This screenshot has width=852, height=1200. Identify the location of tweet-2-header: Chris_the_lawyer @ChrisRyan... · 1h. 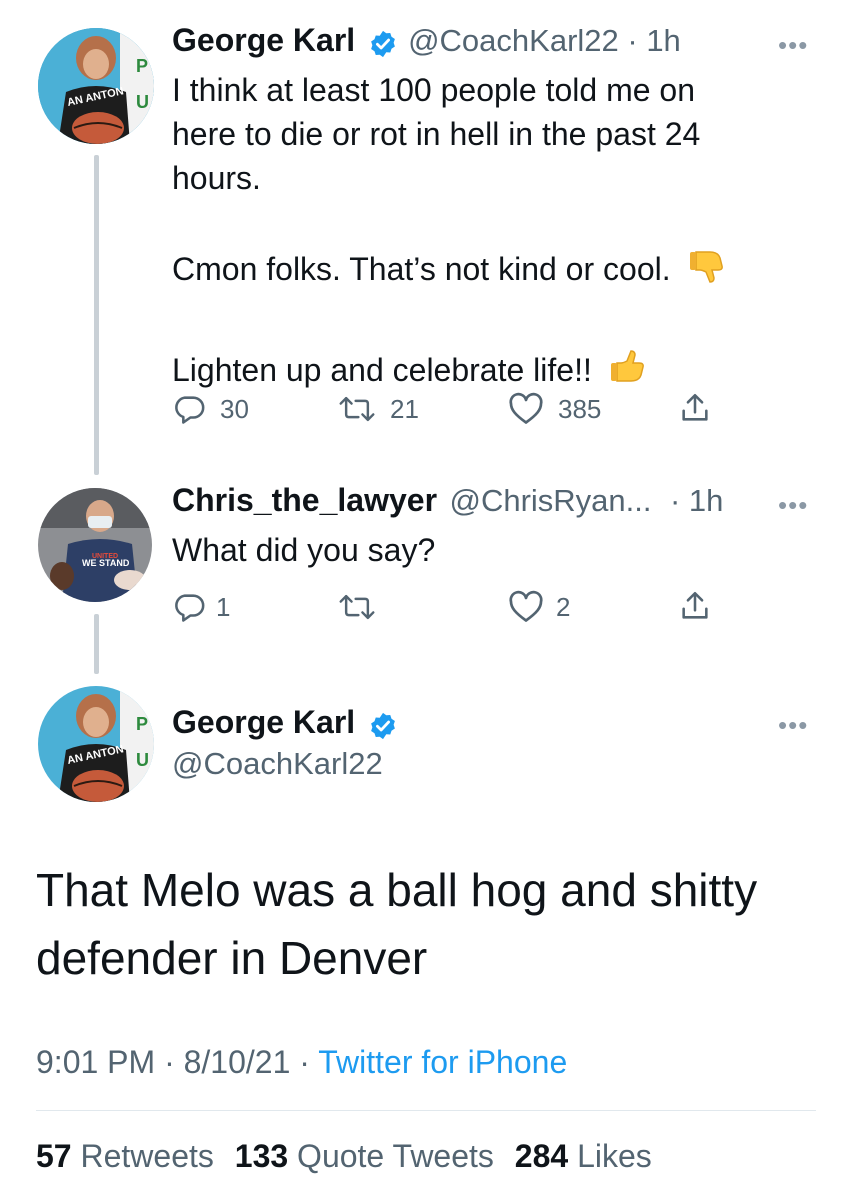
(447, 500).